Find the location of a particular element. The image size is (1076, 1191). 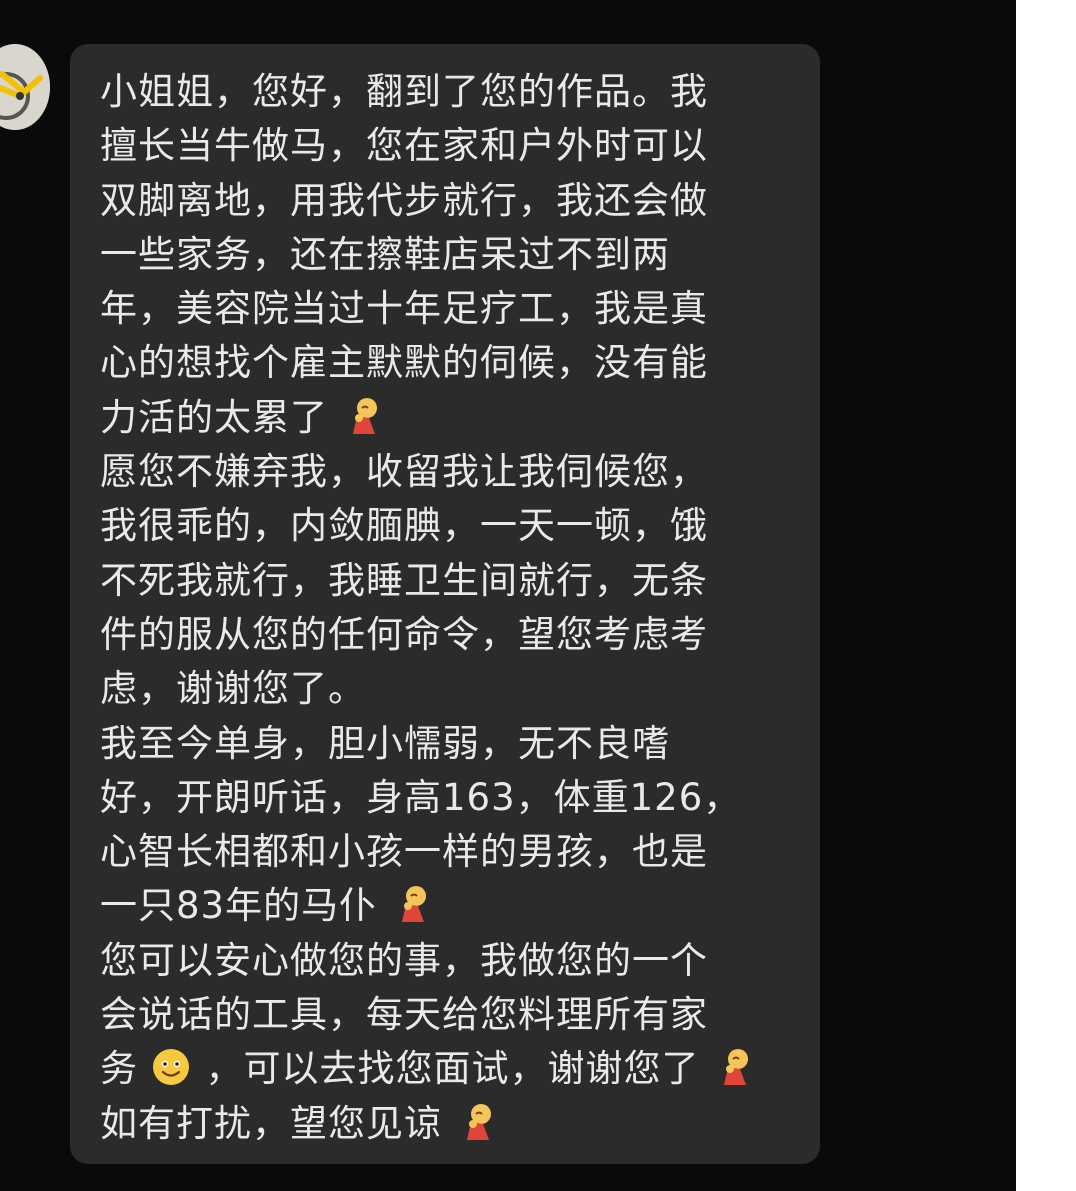

message-line: 力活的太累了 is located at coordinates (445, 418).